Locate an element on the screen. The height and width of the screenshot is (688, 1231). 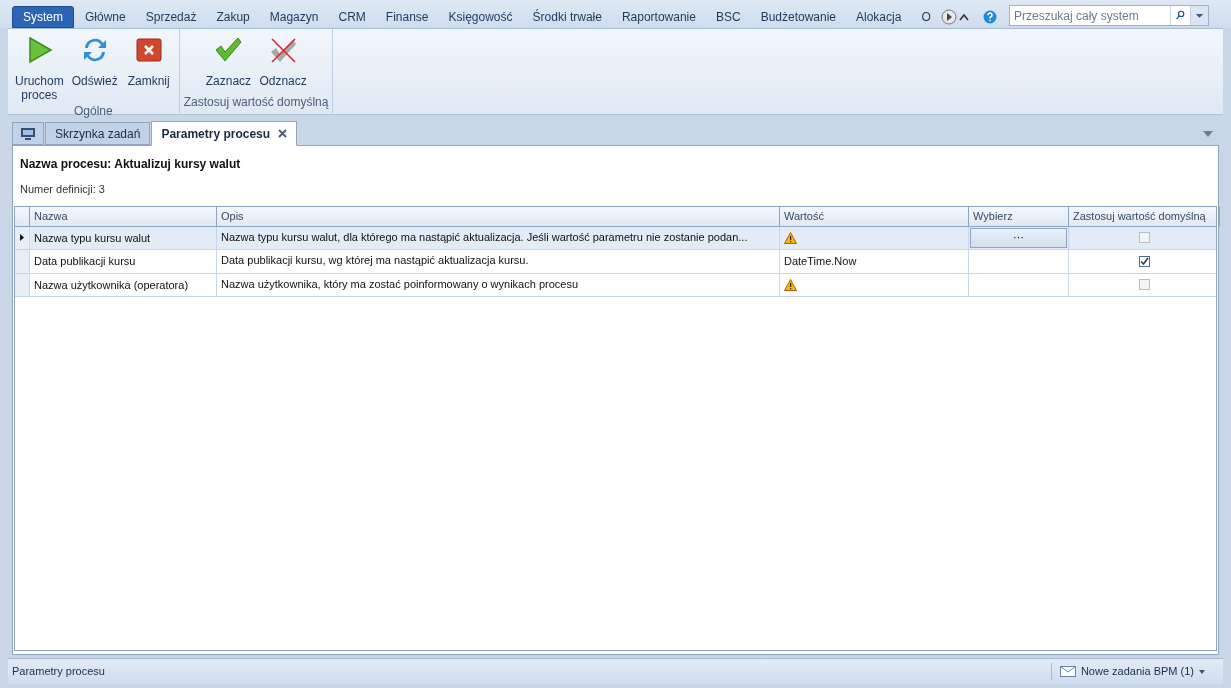
table-cell: Data publikacji kursu is located at coordinates (123, 261).